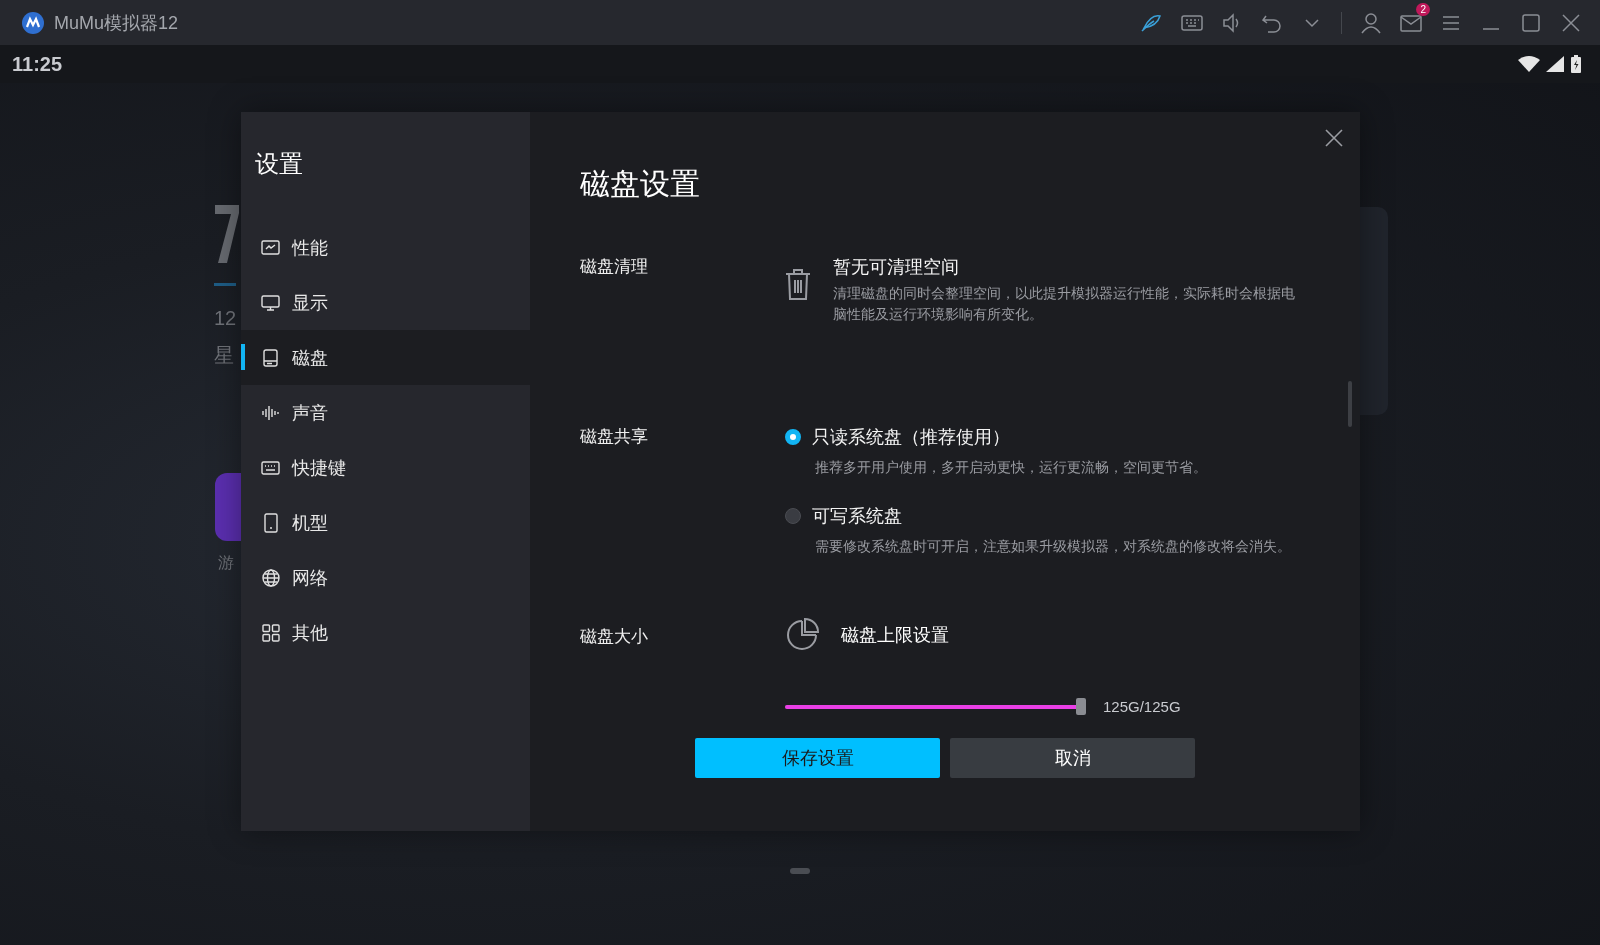 This screenshot has width=1600, height=945. I want to click on chart-icon, so click(271, 247).